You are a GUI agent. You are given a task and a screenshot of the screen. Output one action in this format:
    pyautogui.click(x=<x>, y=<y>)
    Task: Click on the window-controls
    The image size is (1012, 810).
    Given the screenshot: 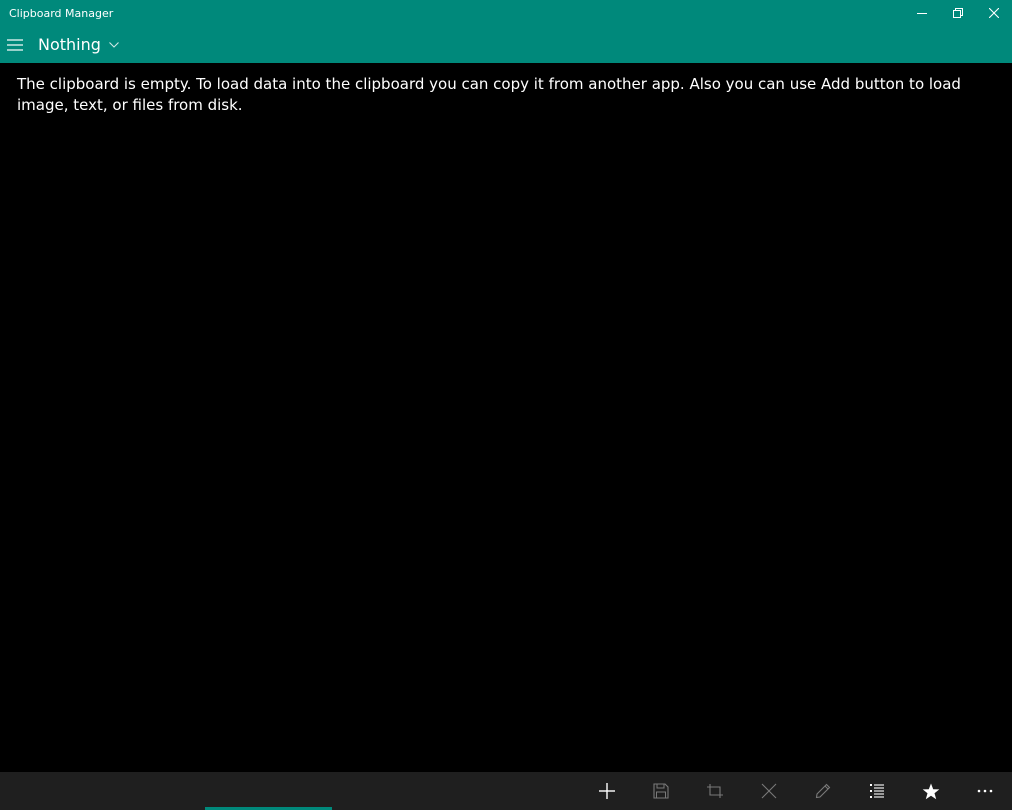 What is the action you would take?
    pyautogui.click(x=958, y=13)
    